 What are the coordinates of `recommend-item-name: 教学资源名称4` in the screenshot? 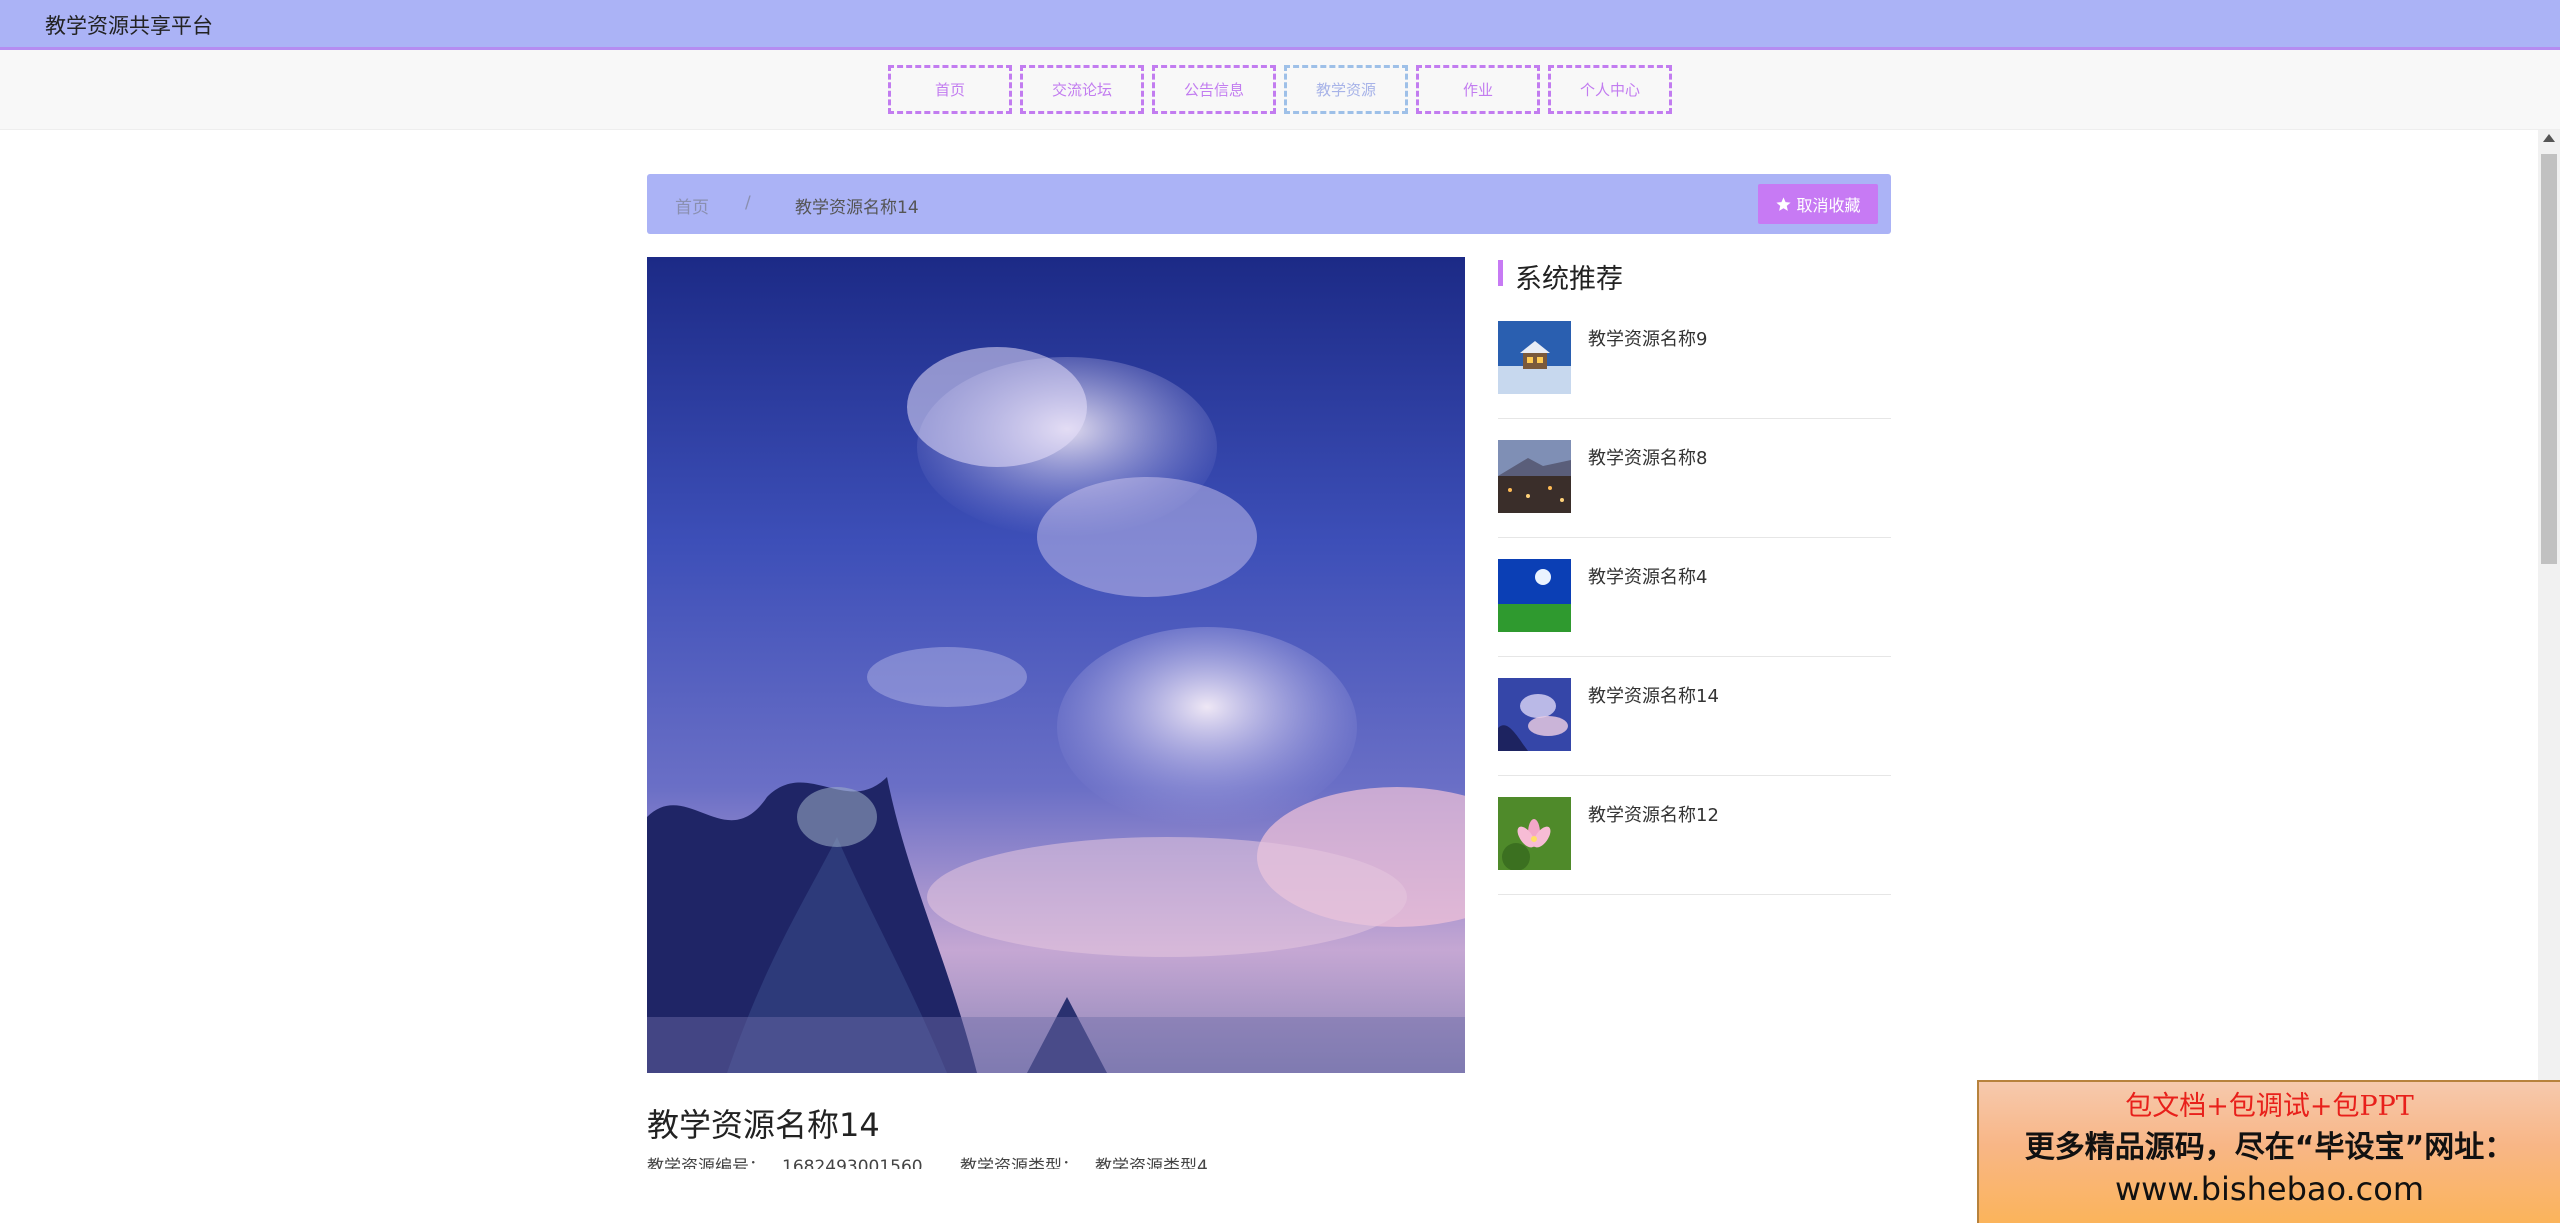 It's located at (1647, 576).